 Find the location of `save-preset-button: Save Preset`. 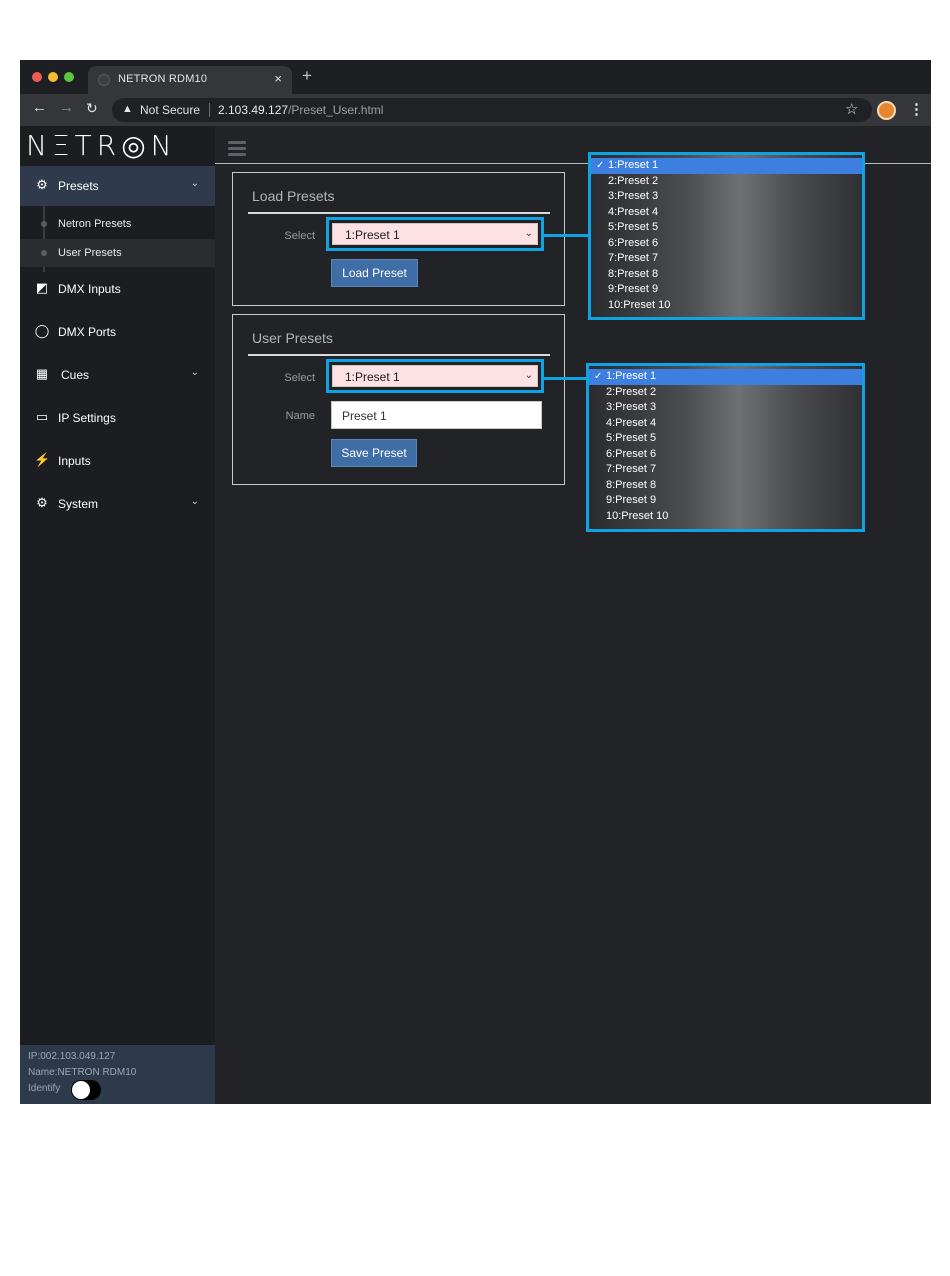

save-preset-button: Save Preset is located at coordinates (374, 453).